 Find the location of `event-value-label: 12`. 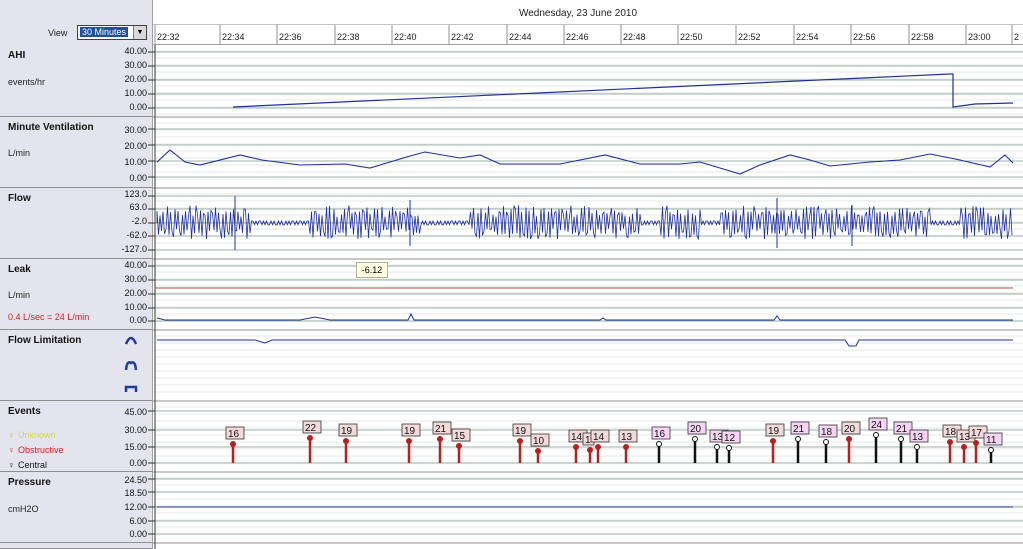

event-value-label: 12 is located at coordinates (730, 438).